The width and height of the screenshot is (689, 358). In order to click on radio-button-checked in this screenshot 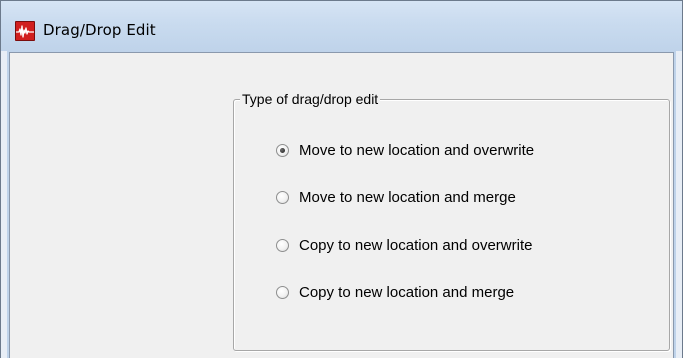, I will do `click(282, 150)`.